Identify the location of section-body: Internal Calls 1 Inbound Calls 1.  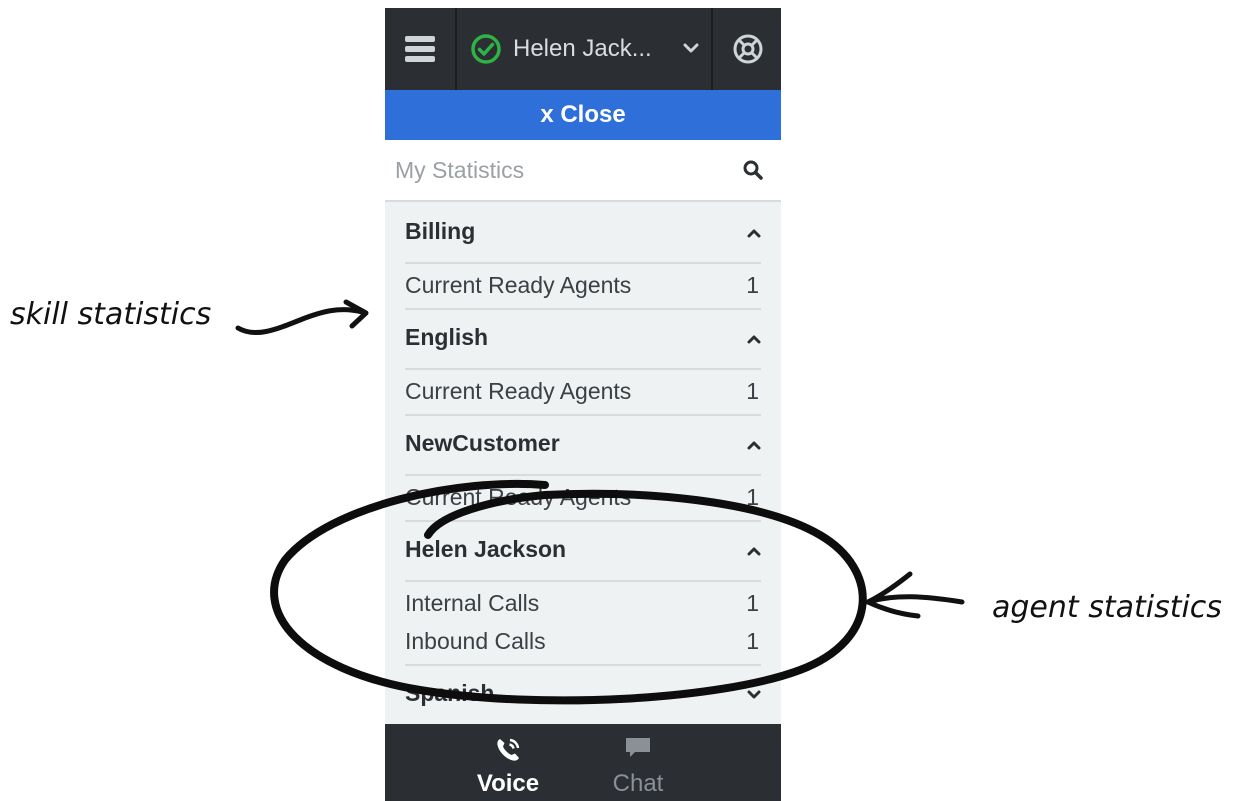
(583, 624).